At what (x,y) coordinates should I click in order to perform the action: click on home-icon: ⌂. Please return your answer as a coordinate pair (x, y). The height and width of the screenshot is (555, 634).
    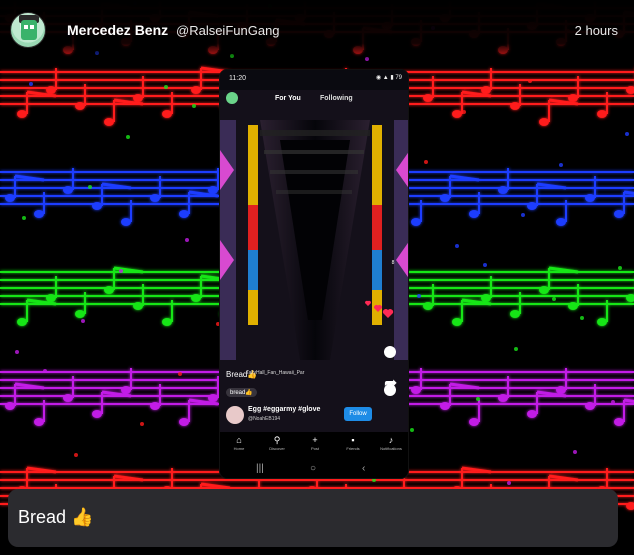
    Looking at the image, I should click on (239, 440).